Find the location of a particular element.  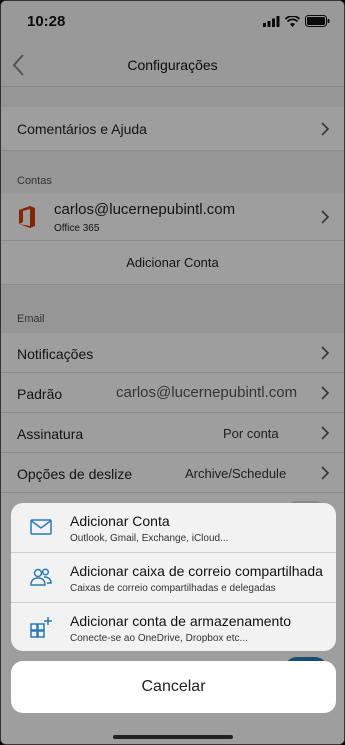

option-title: Adicionar Conta is located at coordinates (120, 521).